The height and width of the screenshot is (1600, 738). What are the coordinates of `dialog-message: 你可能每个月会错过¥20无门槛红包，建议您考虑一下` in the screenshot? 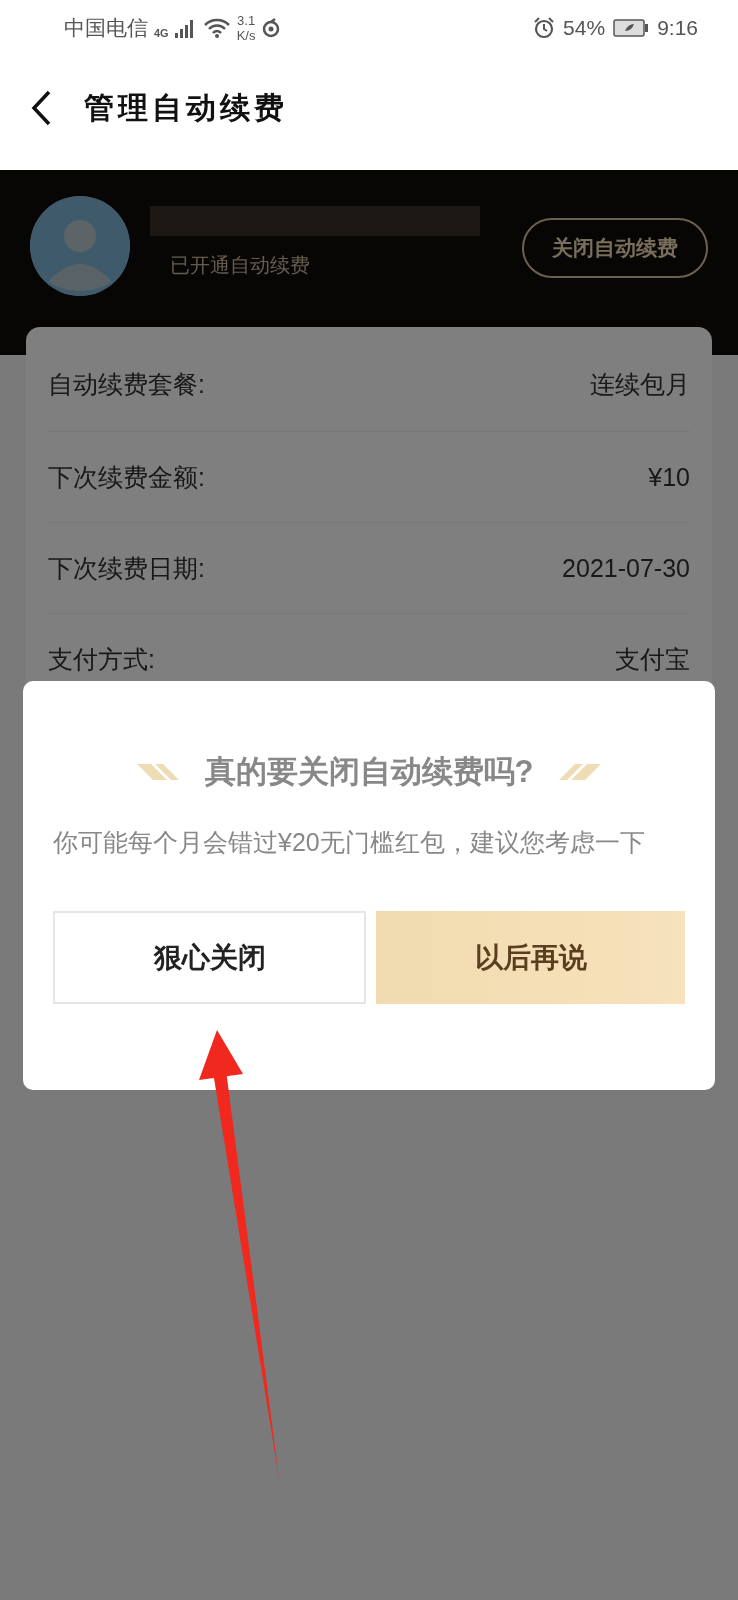 It's located at (349, 842).